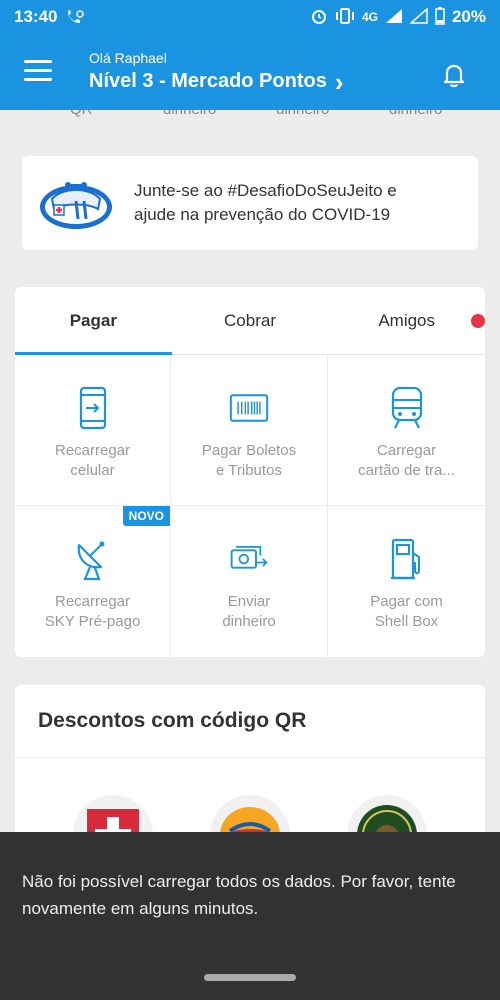 This screenshot has height=1000, width=500. What do you see at coordinates (93, 408) in the screenshot?
I see `phone-recharge-icon` at bounding box center [93, 408].